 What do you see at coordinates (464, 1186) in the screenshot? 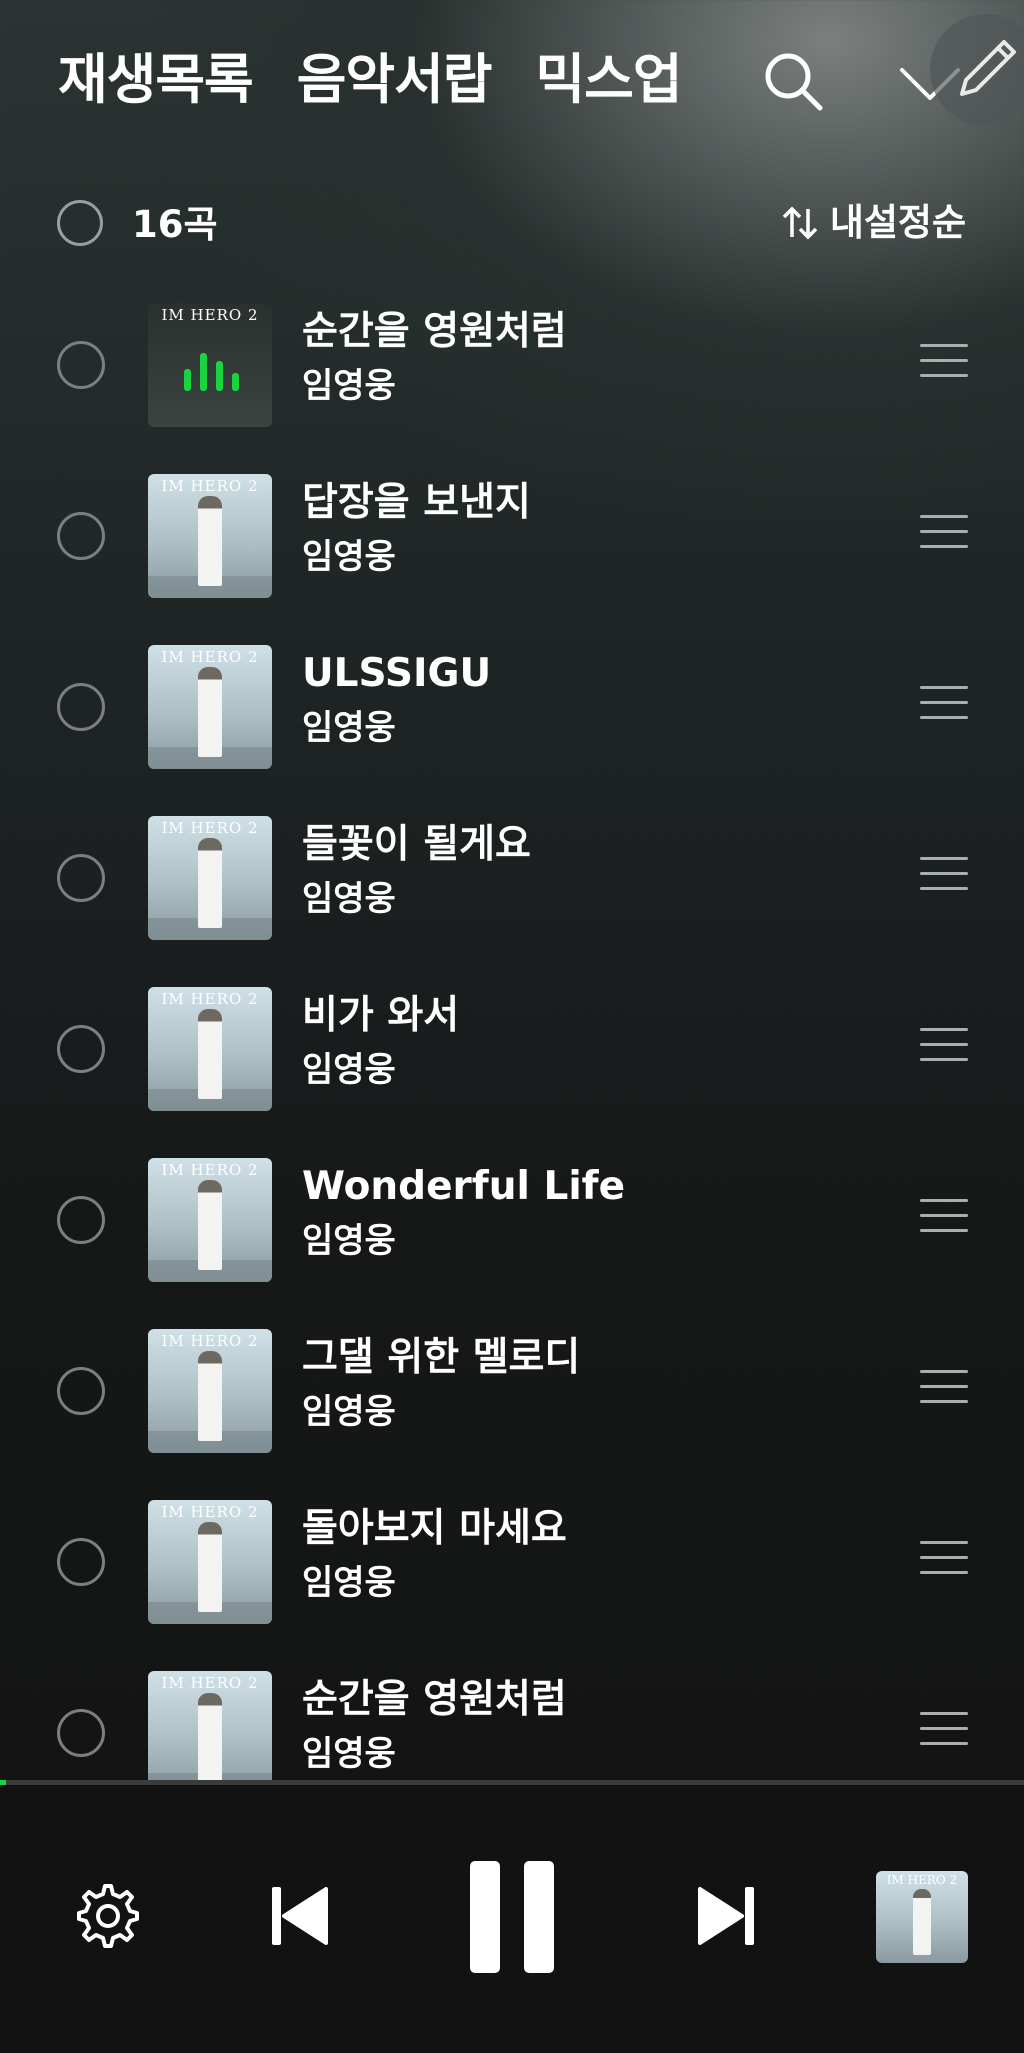
I see `song-title: Wonderful Life` at bounding box center [464, 1186].